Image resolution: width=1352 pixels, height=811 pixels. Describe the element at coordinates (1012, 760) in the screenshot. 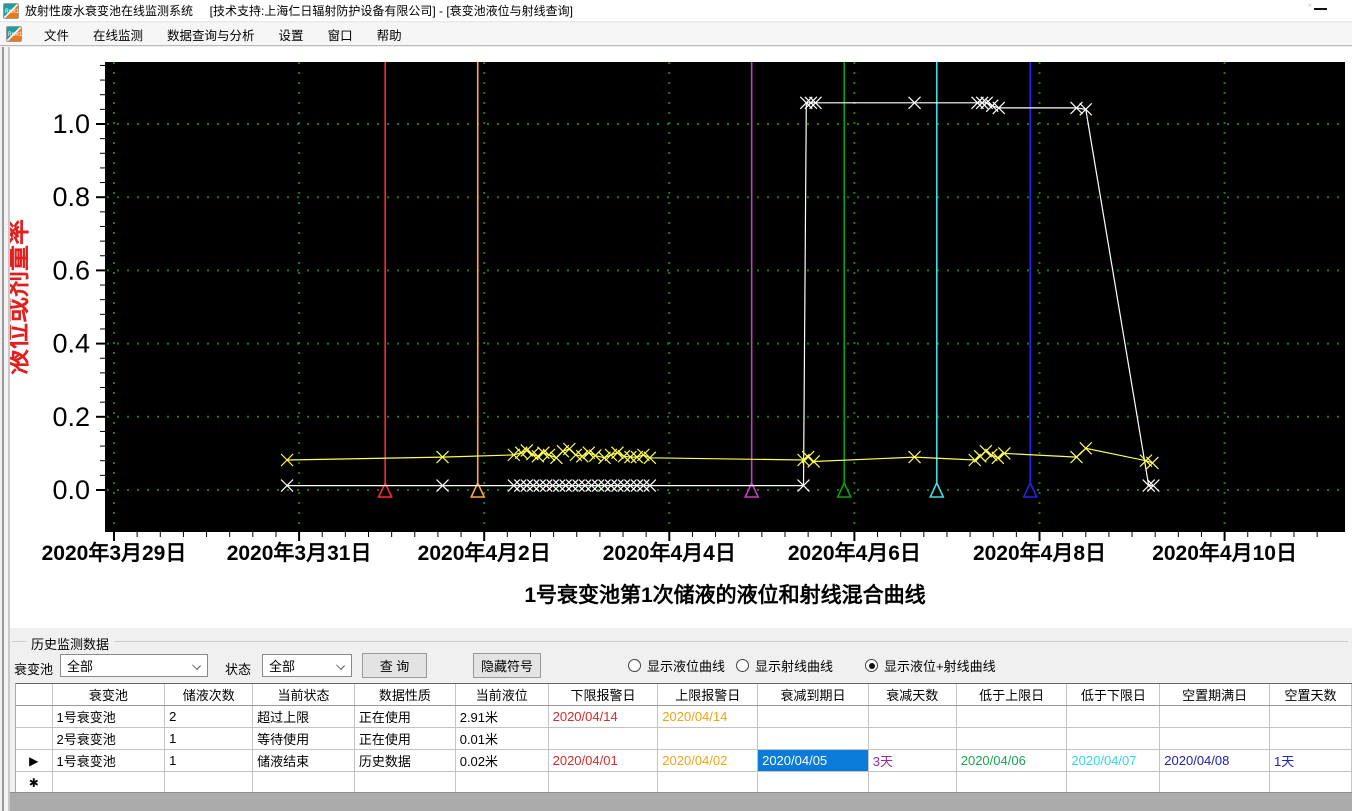

I see `table-cell: 2020/04/06` at that location.